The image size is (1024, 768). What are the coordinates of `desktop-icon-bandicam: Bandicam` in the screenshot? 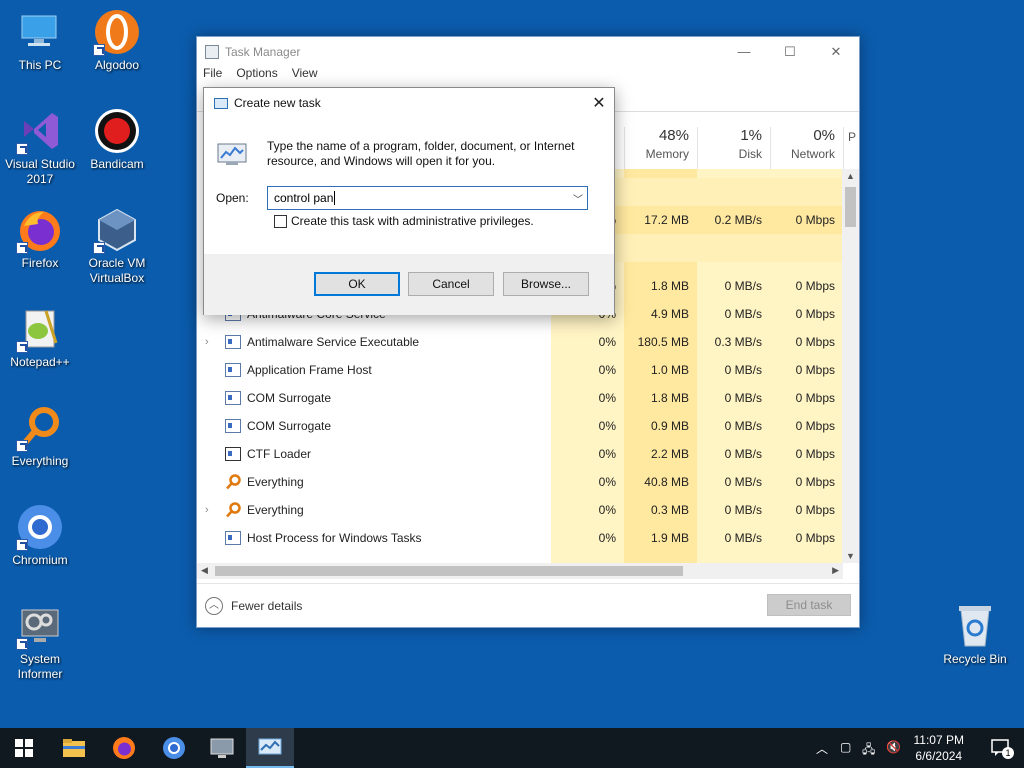 It's located at (117, 139).